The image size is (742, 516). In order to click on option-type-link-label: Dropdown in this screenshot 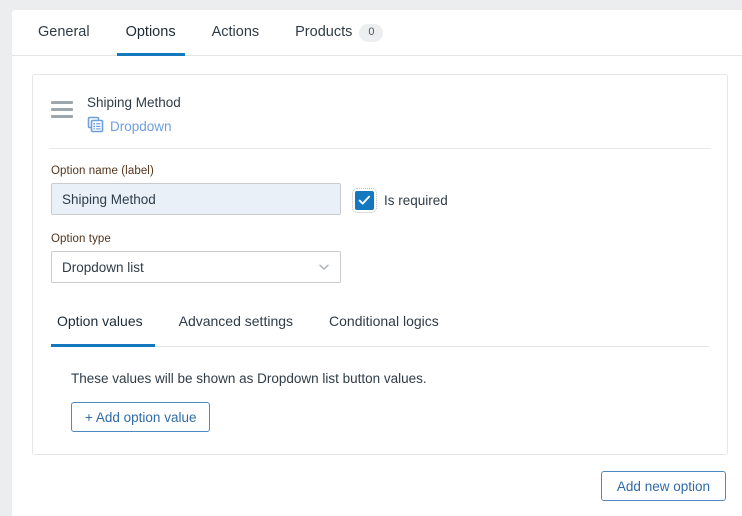, I will do `click(141, 126)`.